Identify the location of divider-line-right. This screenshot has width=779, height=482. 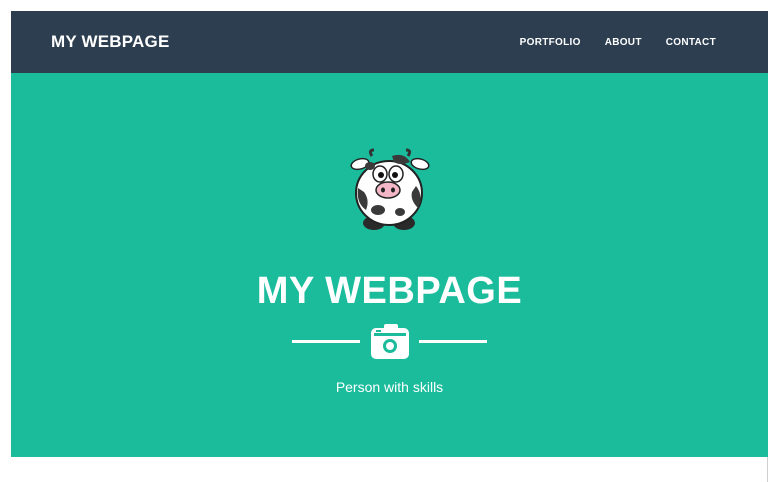
(453, 341).